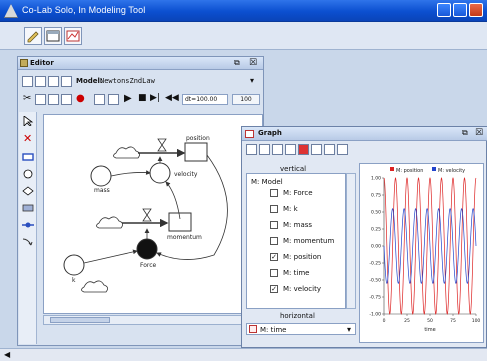  Describe the element at coordinates (246, 99) in the screenshot. I see `dt-button: 100` at that location.